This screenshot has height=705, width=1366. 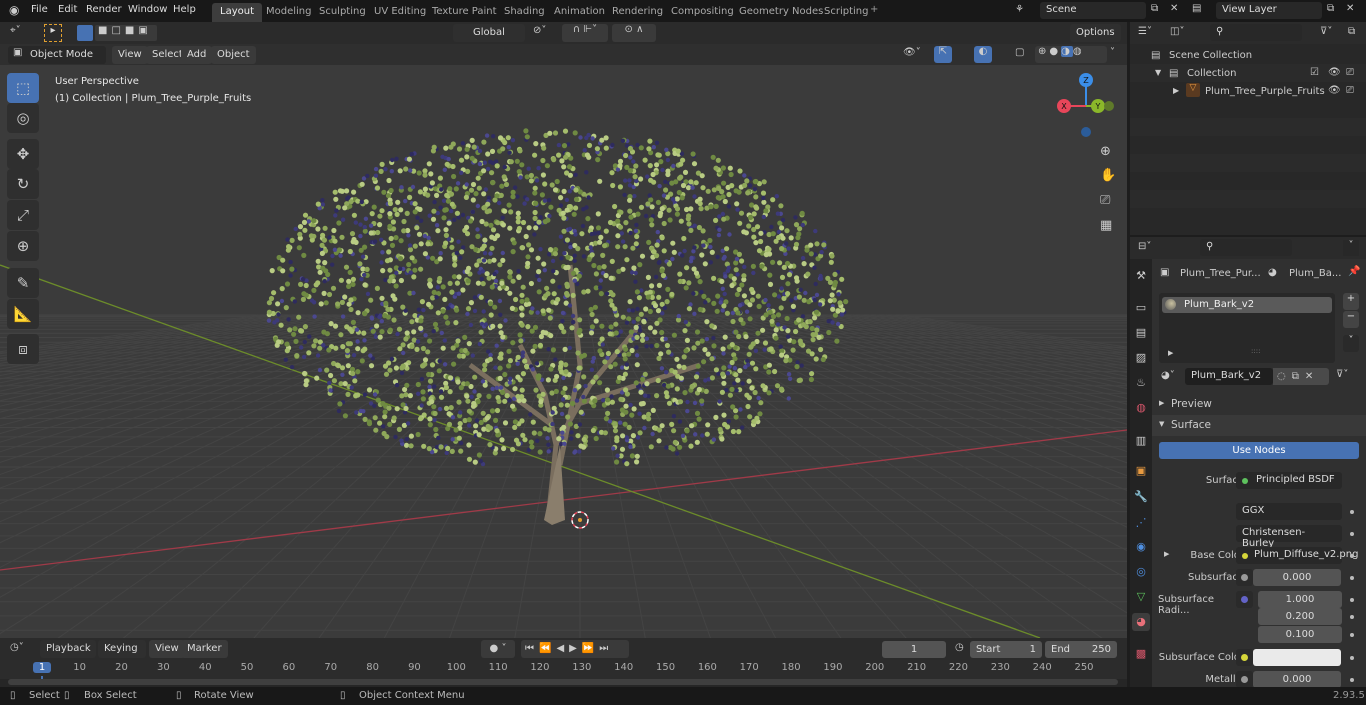 I want to click on navigation-gizmo: Z X Y, so click(x=1085, y=105).